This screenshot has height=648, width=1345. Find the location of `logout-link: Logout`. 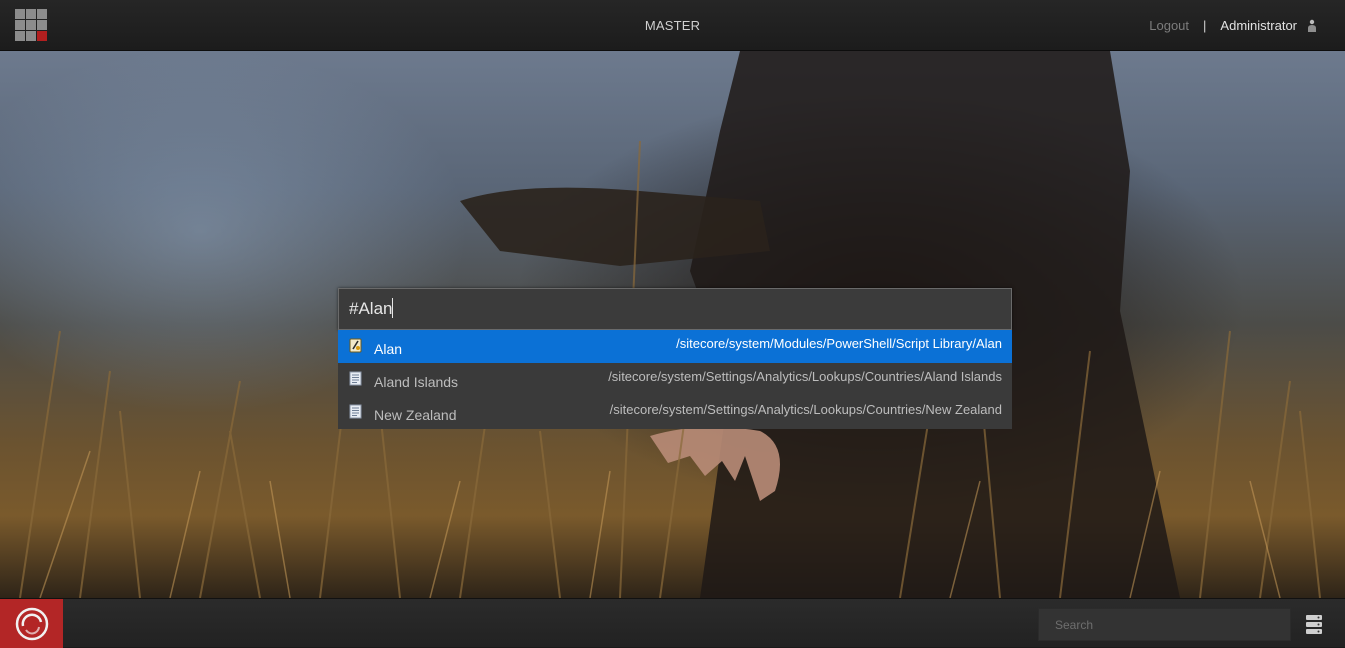

logout-link: Logout is located at coordinates (1169, 25).